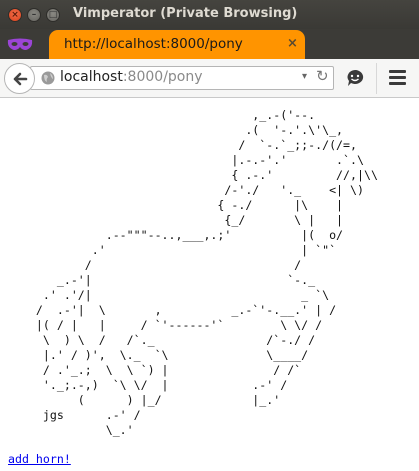  What do you see at coordinates (155, 370) in the screenshot?
I see `art-line: / .'_.; \ \ `) | / /`` at bounding box center [155, 370].